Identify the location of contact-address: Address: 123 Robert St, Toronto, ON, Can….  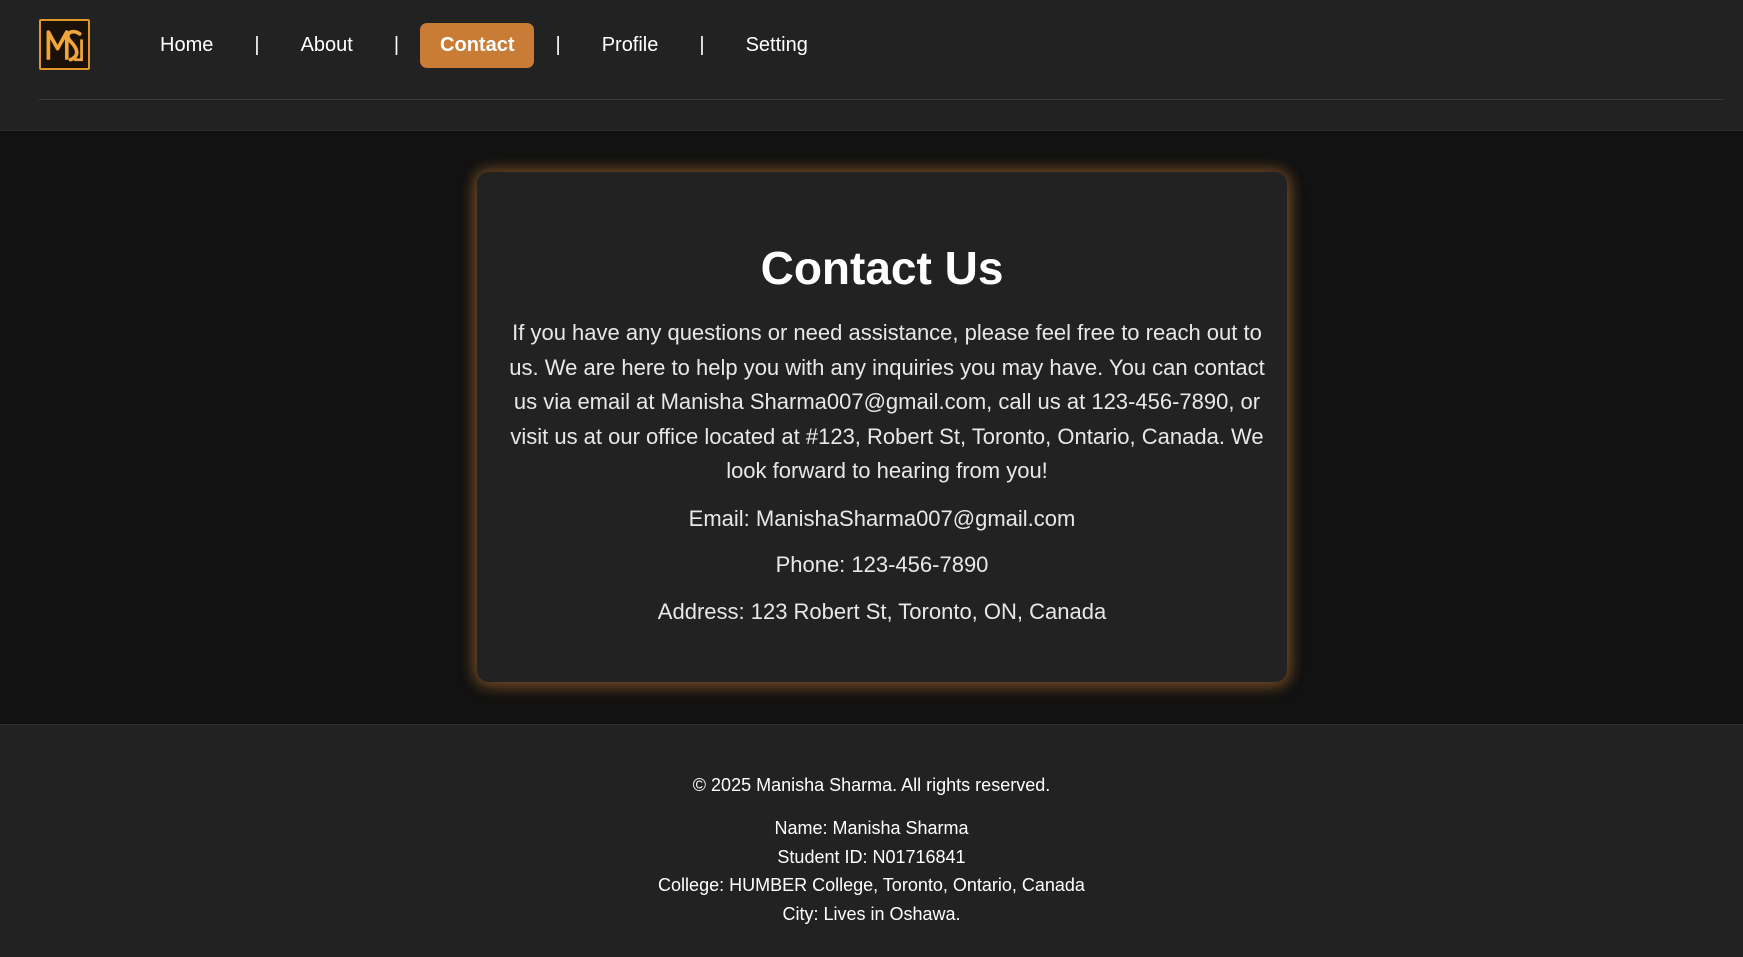
(882, 611).